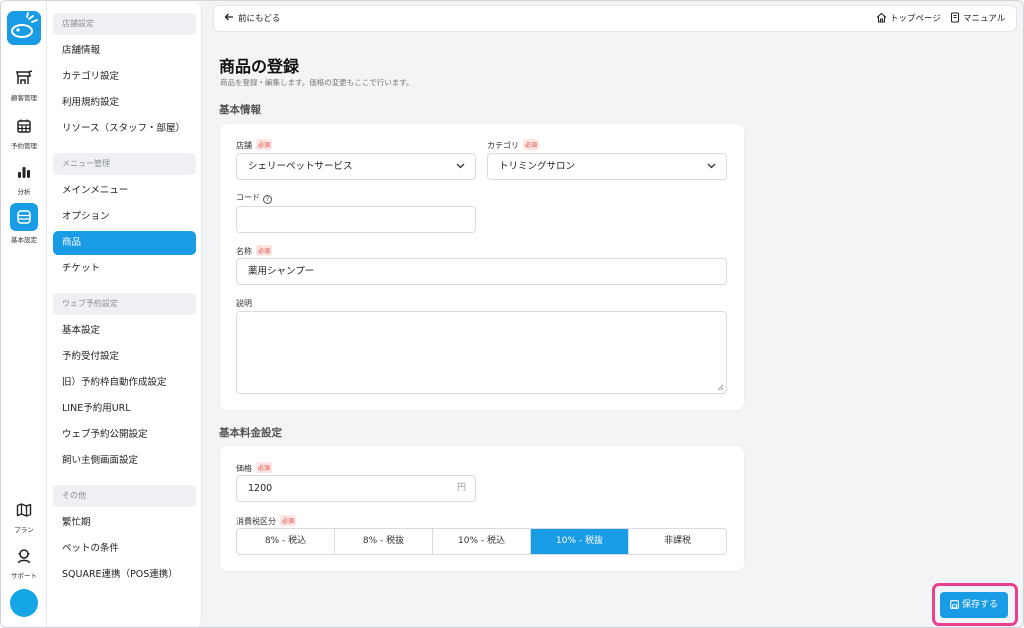 The width and height of the screenshot is (1024, 628). What do you see at coordinates (244, 251) in the screenshot?
I see `name-label-text: 名称` at bounding box center [244, 251].